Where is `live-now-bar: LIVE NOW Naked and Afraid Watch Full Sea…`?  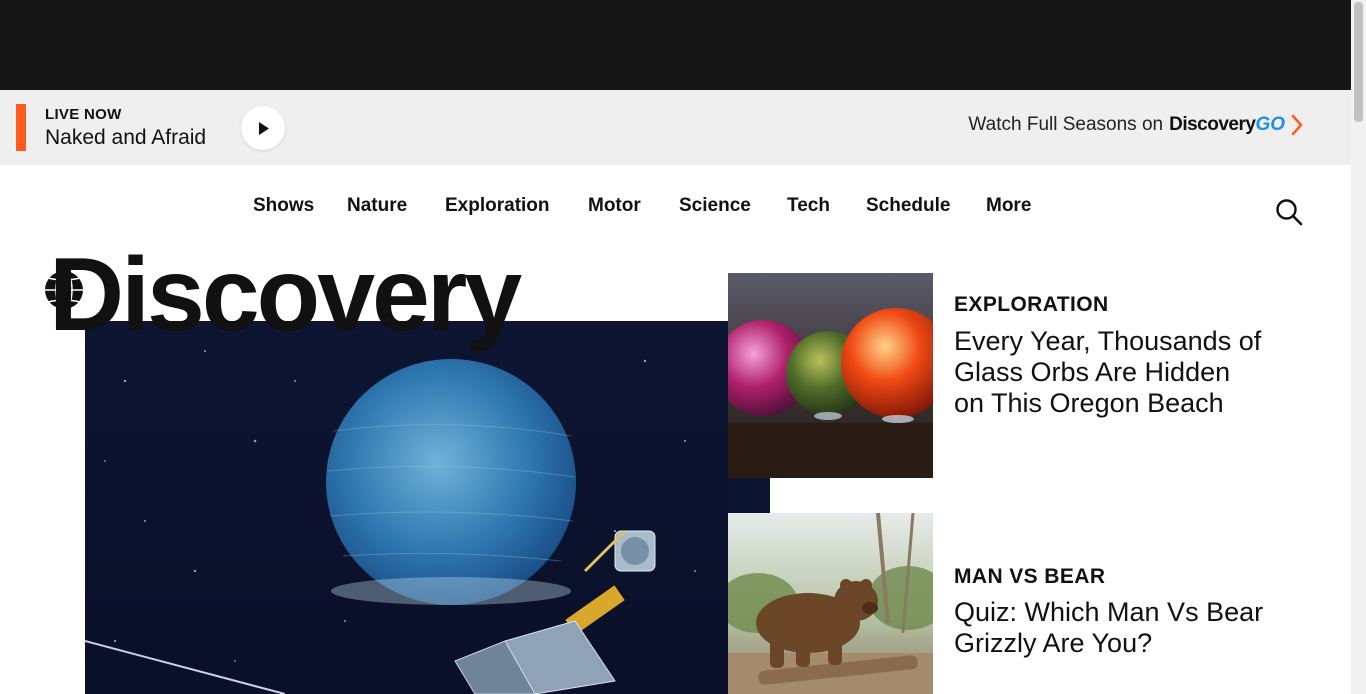
live-now-bar: LIVE NOW Naked and Afraid Watch Full Sea… is located at coordinates (675, 127).